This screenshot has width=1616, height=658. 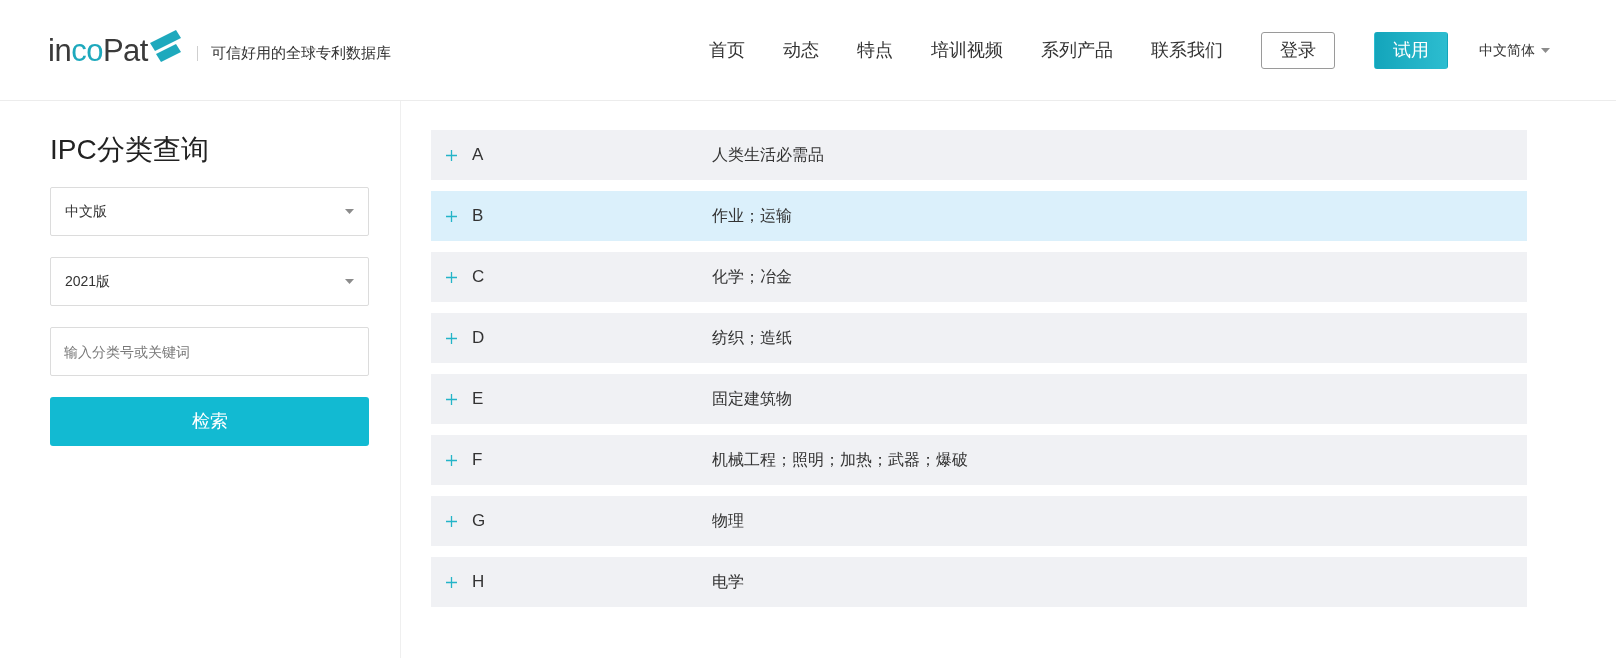 I want to click on language-dropdown: 中文简体, so click(x=1514, y=50).